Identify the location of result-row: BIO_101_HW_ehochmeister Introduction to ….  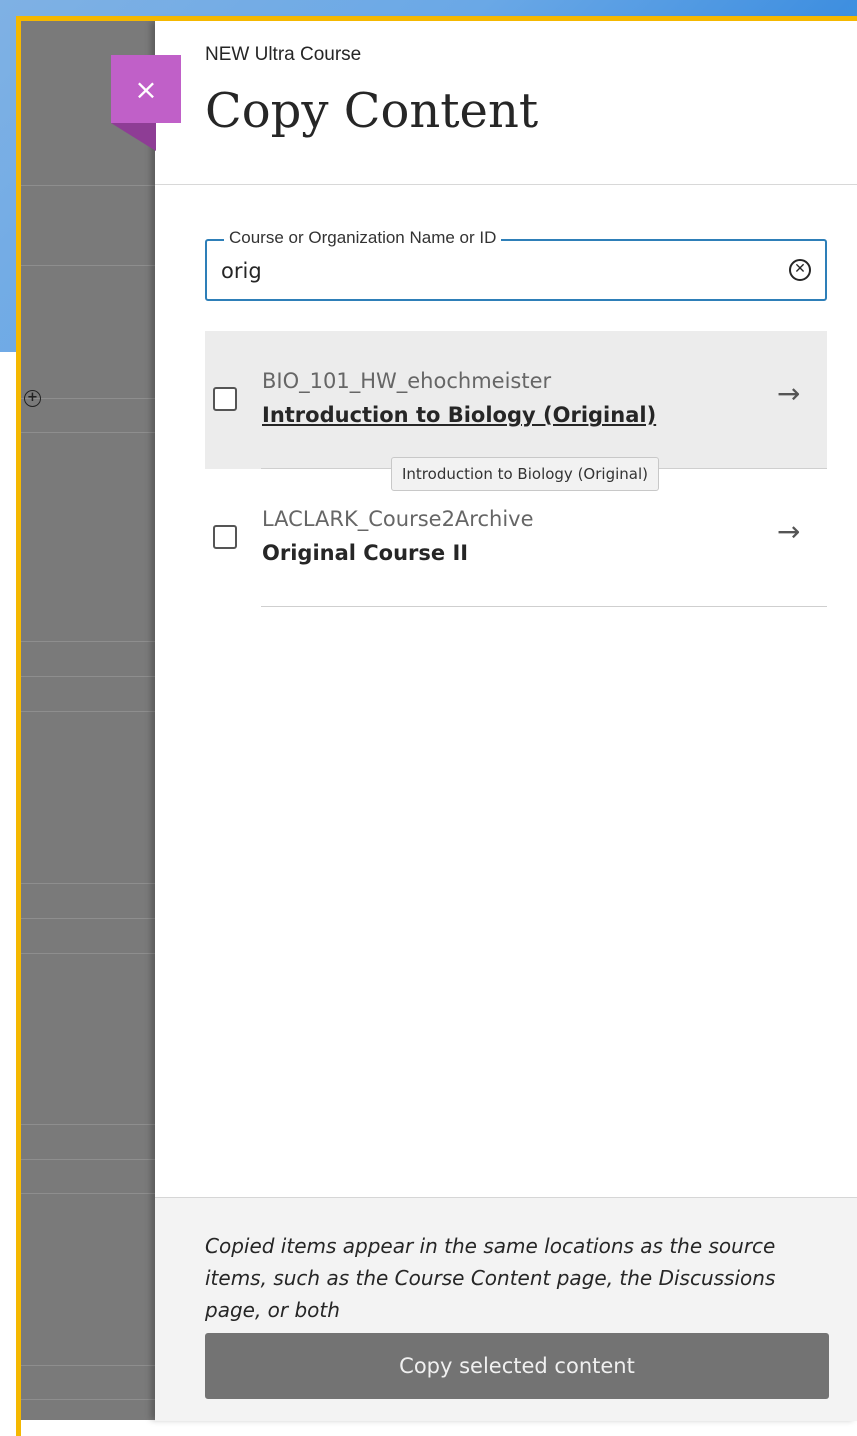
(516, 400).